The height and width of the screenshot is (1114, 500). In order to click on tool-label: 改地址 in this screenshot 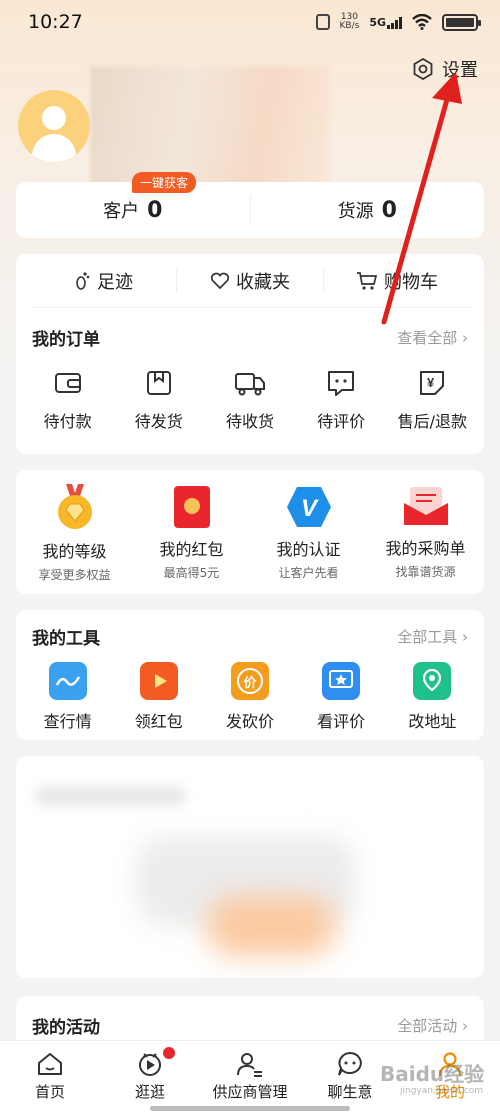, I will do `click(432, 721)`.